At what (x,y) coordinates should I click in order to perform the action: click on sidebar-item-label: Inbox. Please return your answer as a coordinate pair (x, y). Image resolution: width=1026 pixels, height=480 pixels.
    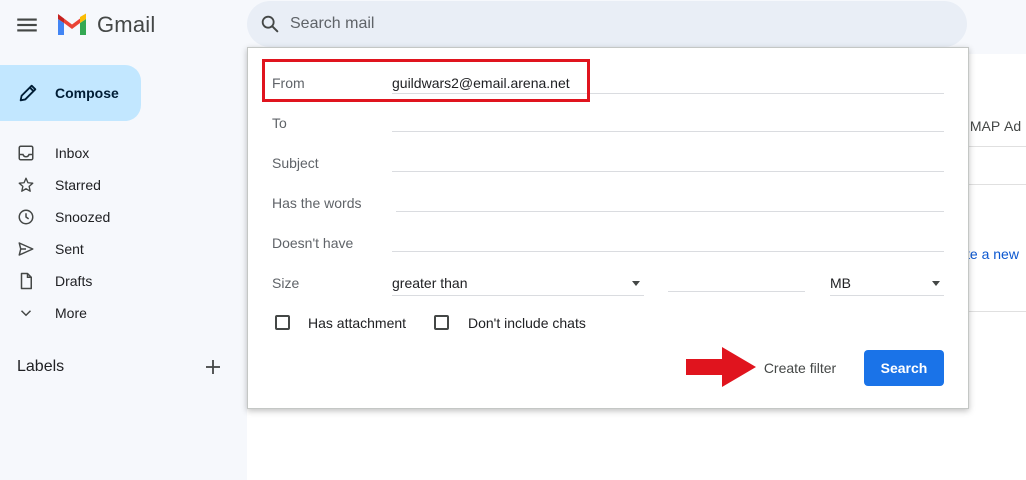
    Looking at the image, I should click on (72, 153).